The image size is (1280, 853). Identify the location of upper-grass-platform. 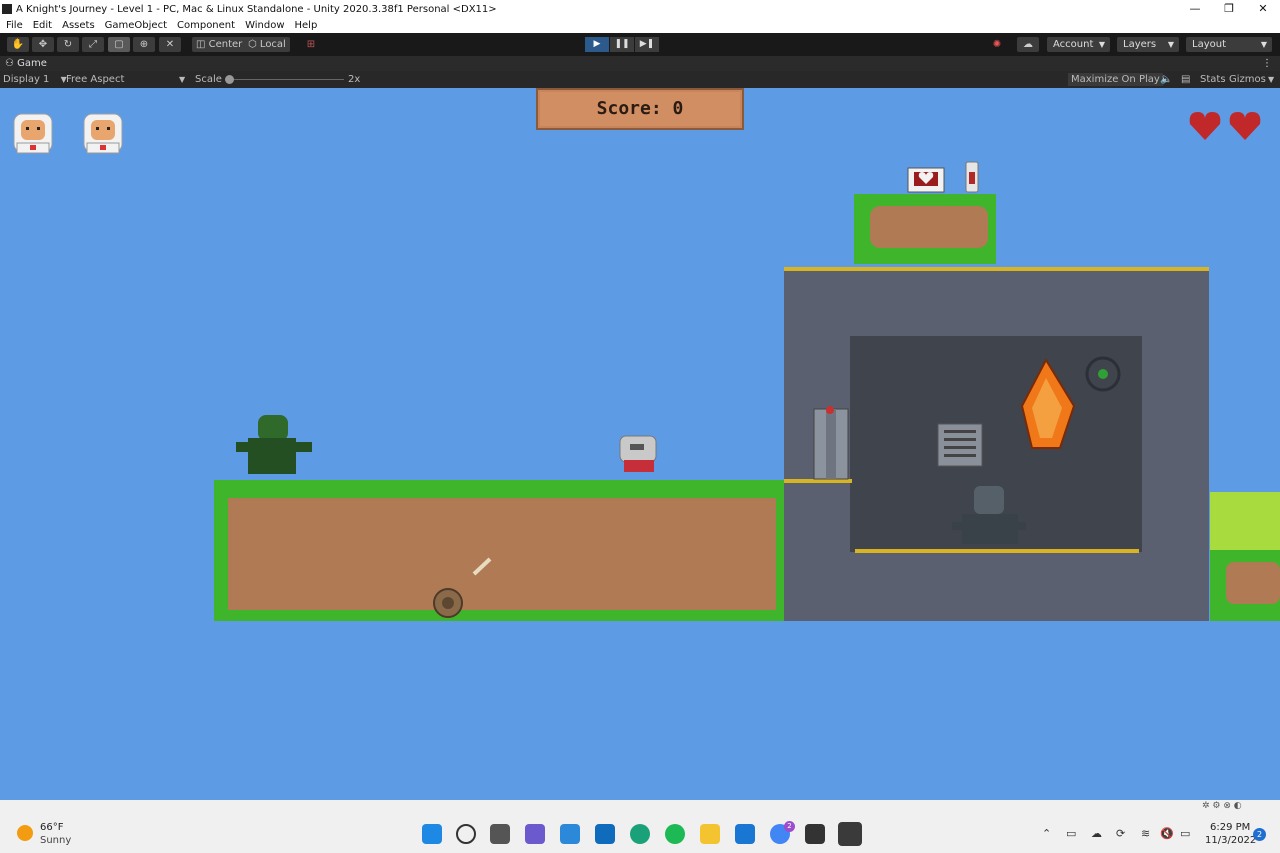
(925, 229).